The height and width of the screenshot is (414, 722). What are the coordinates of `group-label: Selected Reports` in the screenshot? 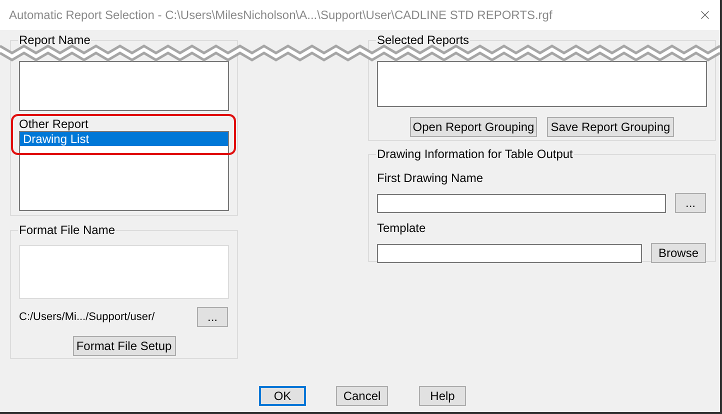 It's located at (423, 40).